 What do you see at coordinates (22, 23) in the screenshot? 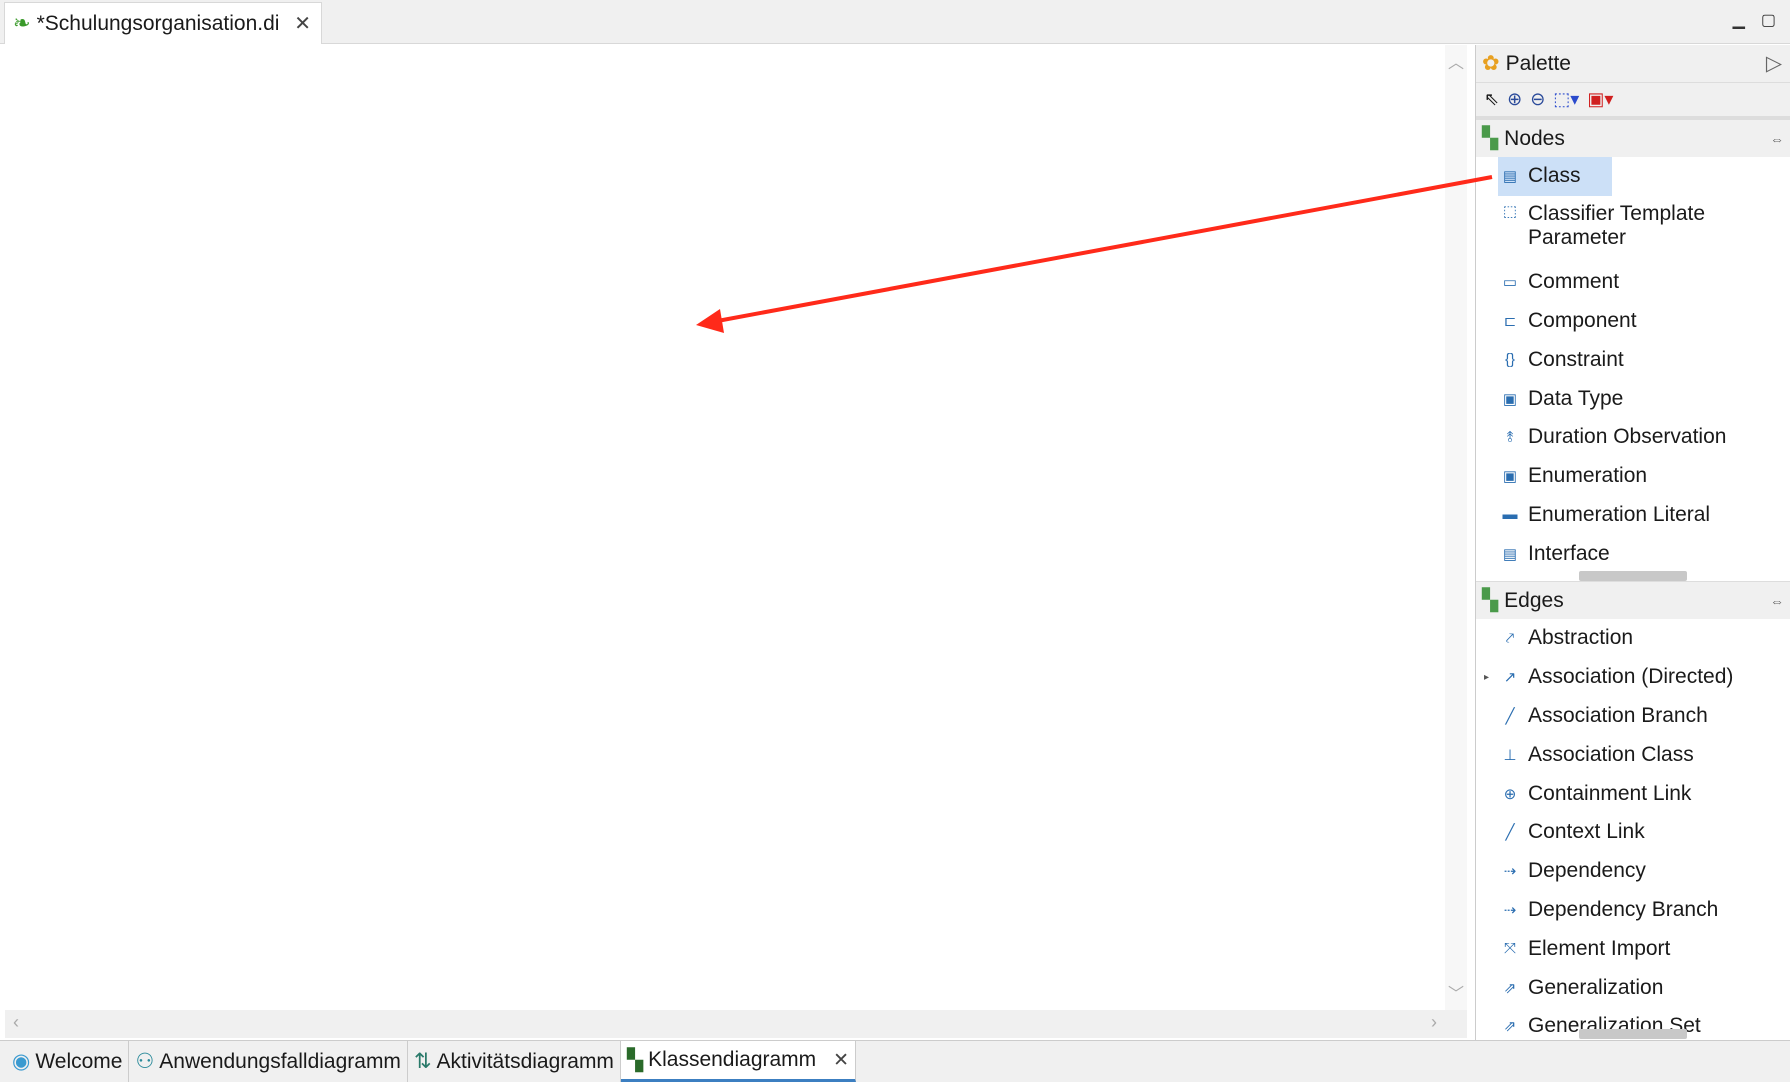
I see `papyrus-leaf-icon: ❧` at bounding box center [22, 23].